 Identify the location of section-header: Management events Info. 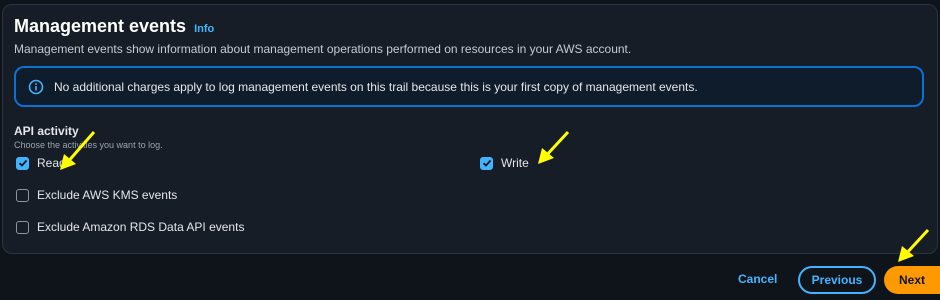
(114, 26).